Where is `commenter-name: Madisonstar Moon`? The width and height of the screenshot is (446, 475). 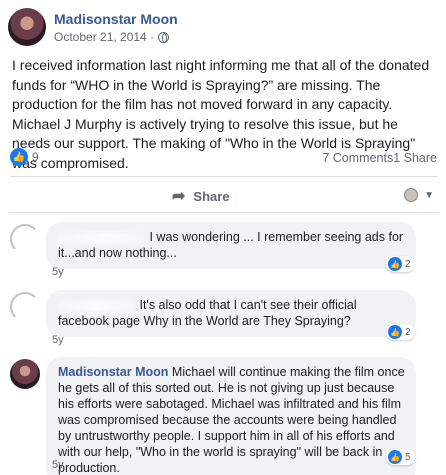
commenter-name: Madisonstar Moon is located at coordinates (113, 372).